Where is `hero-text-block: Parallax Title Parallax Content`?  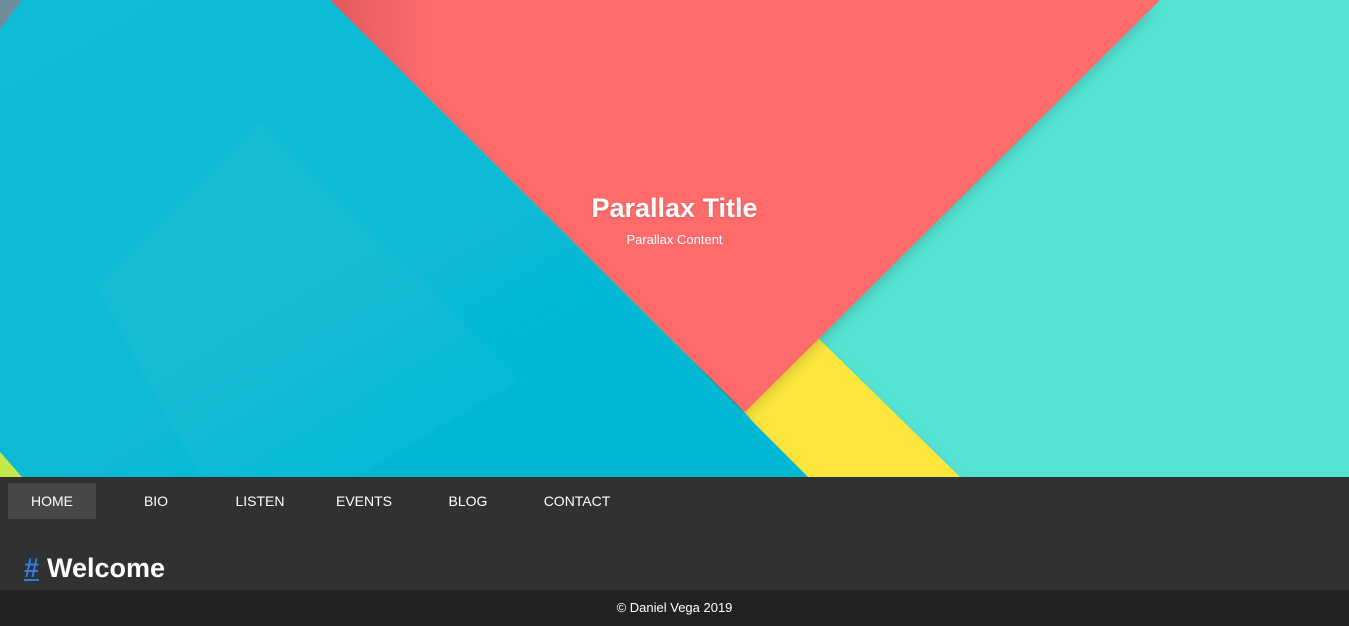 hero-text-block: Parallax Title Parallax Content is located at coordinates (674, 220).